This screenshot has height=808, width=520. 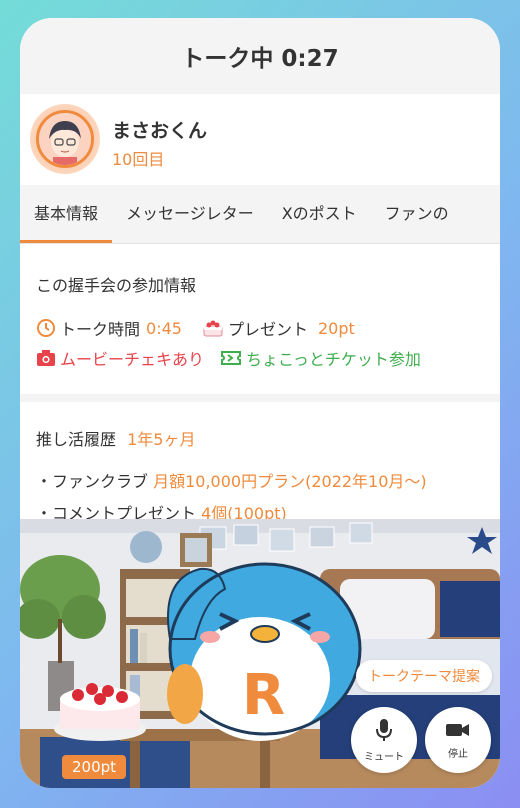 I want to click on profile-section: まさおくん 10回目, so click(x=260, y=139).